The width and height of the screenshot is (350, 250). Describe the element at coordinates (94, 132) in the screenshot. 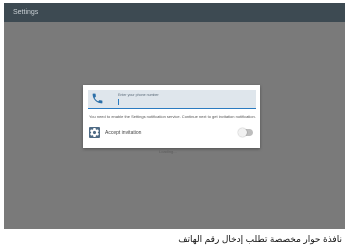

I see `gear-icon` at that location.